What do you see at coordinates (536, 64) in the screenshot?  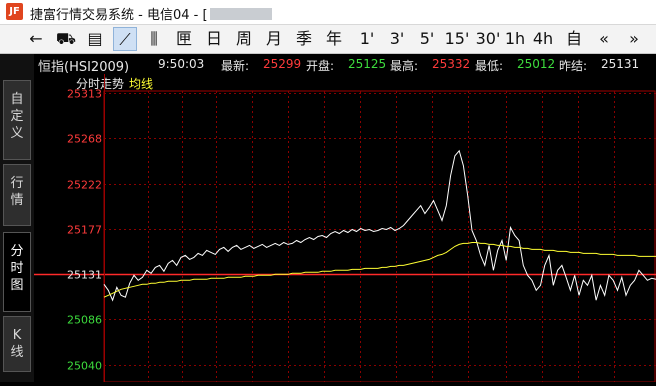 I see `low-value: 25012` at bounding box center [536, 64].